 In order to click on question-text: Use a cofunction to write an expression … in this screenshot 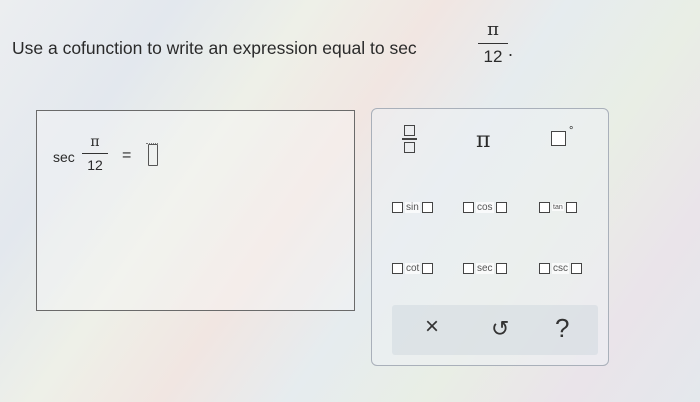, I will do `click(214, 48)`.